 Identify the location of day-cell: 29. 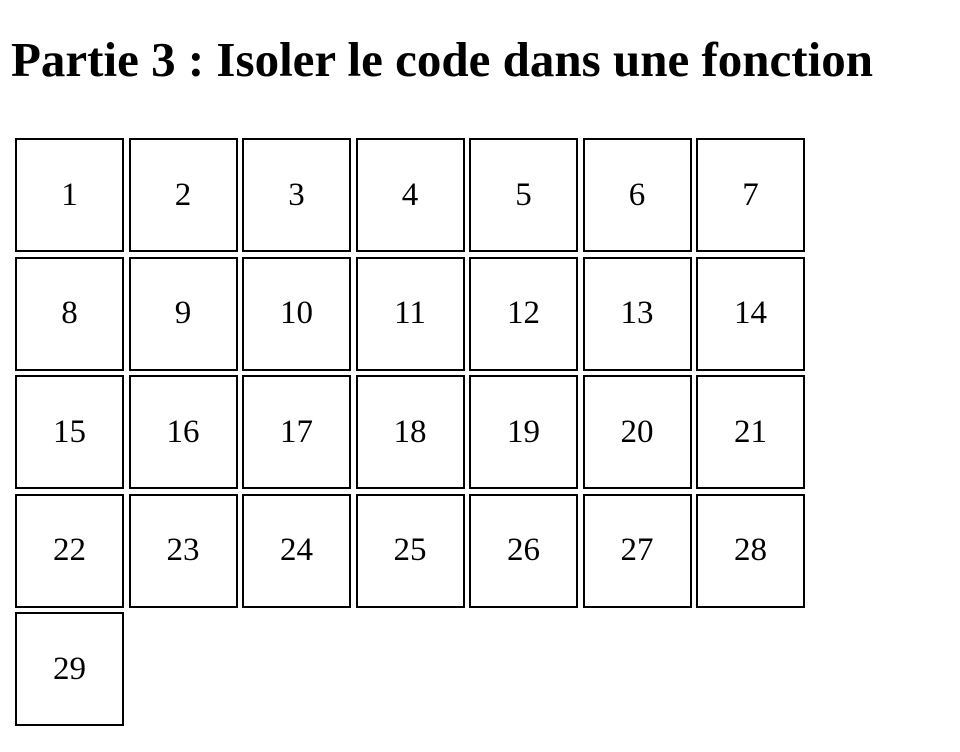
(69, 669).